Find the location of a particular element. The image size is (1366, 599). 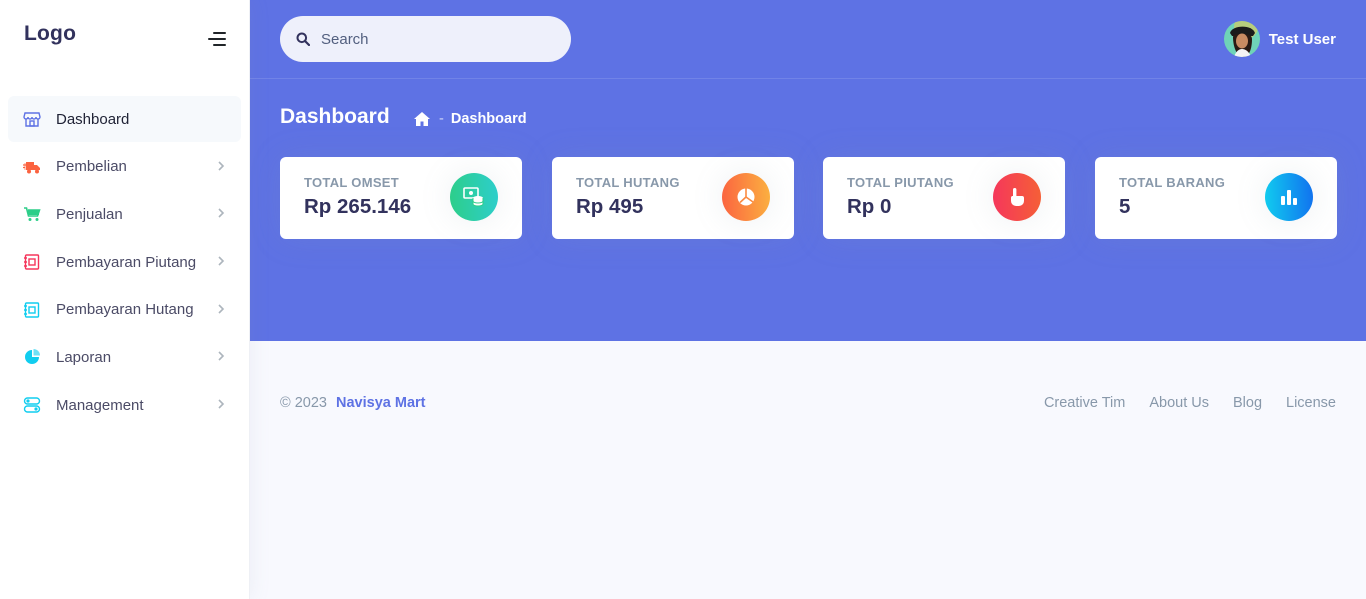

sidebar-item-label: Pembayaran Piutang is located at coordinates (126, 262).